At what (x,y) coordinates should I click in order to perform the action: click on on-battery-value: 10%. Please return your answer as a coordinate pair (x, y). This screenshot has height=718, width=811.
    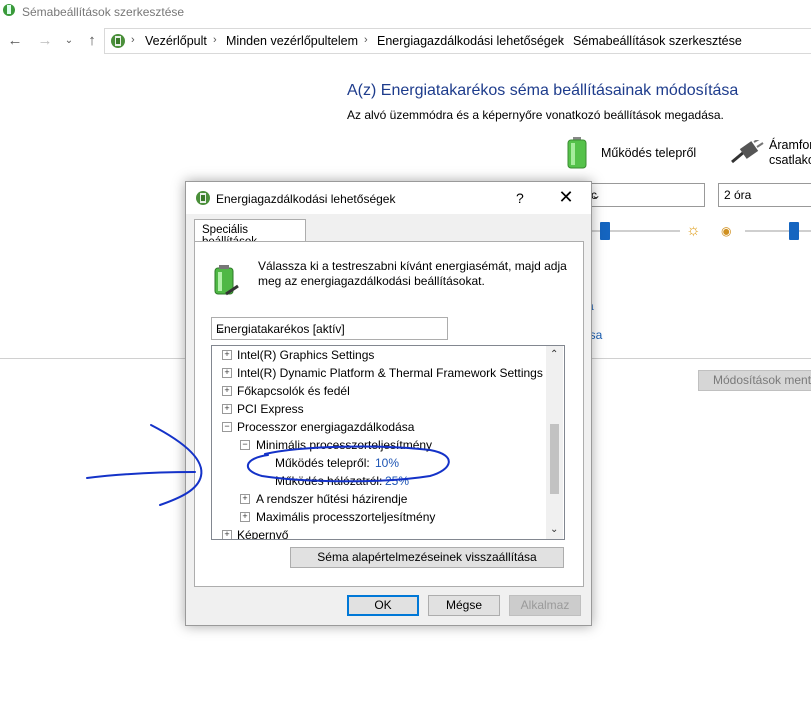
    Looking at the image, I should click on (387, 463).